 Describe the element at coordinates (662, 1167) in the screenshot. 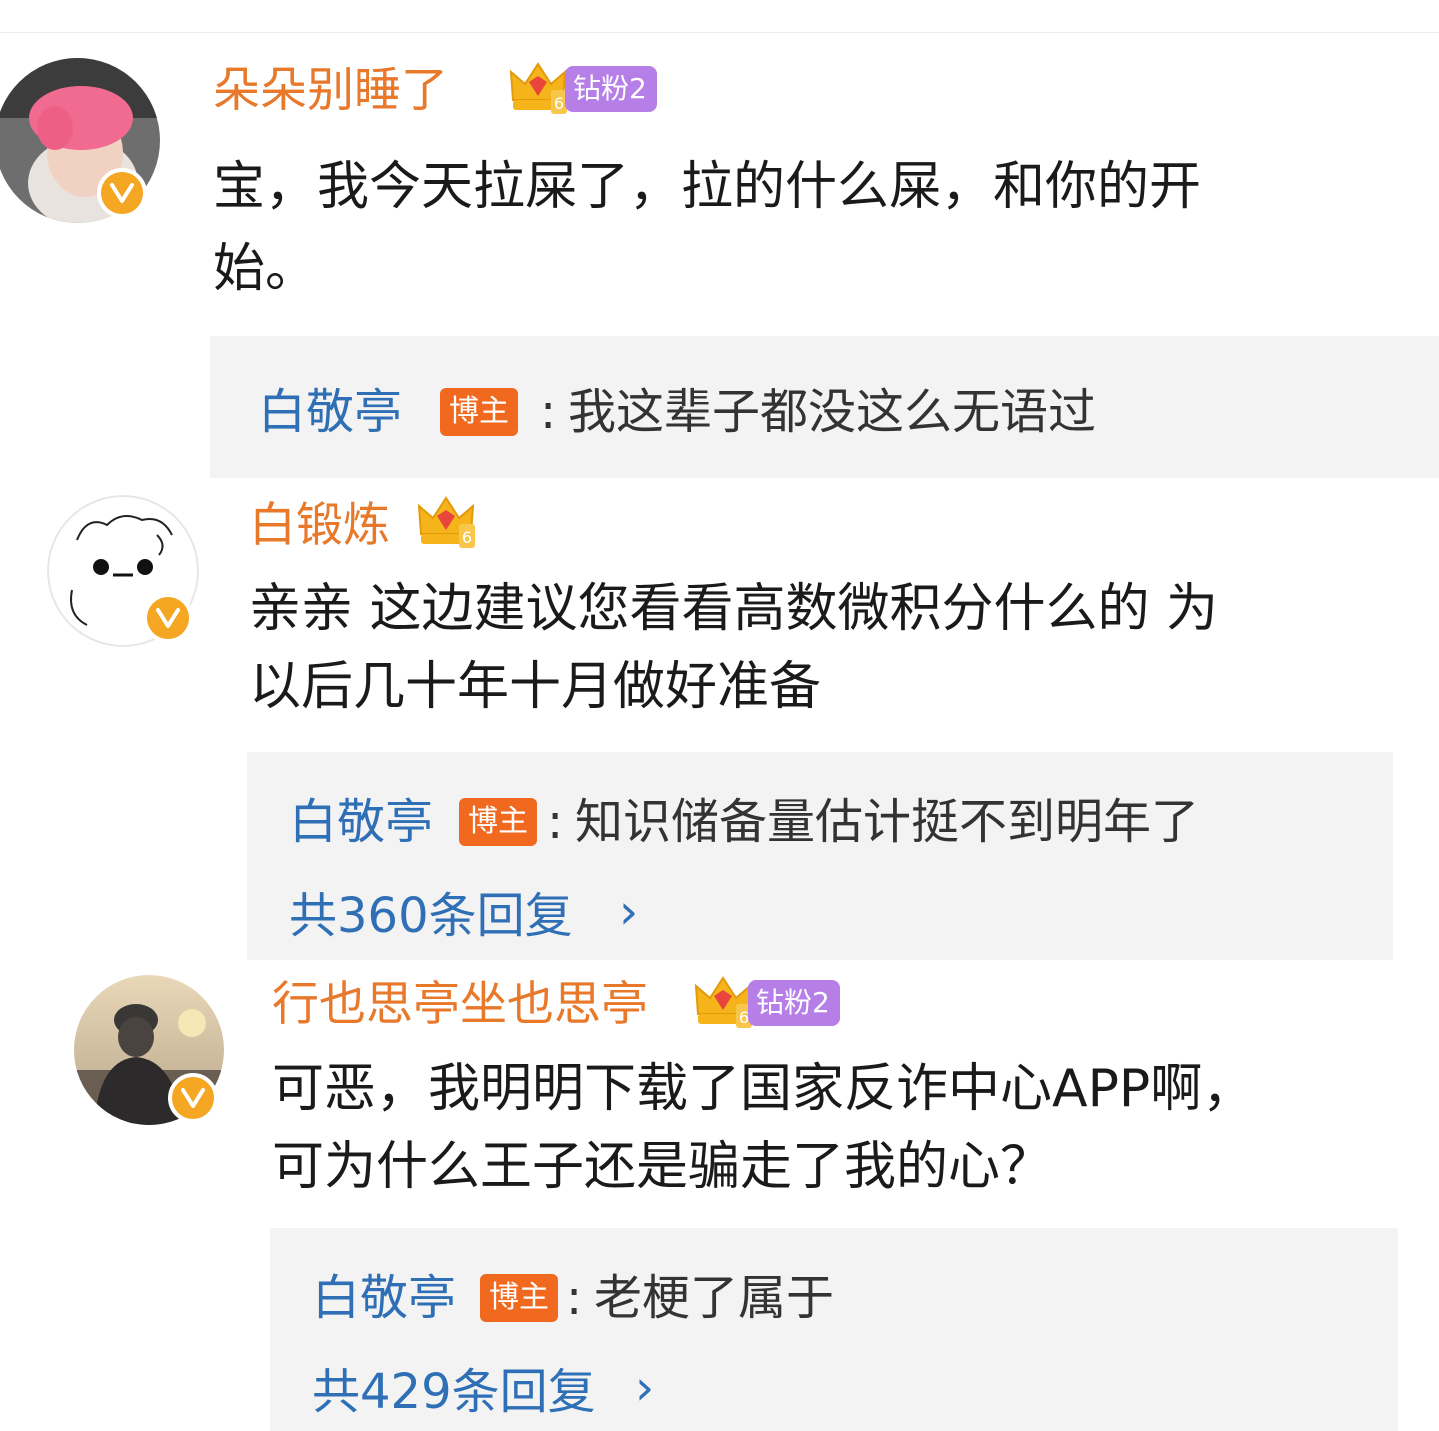

I see `comment-text-line: 可为什么王子还是骗走了我的心？` at that location.